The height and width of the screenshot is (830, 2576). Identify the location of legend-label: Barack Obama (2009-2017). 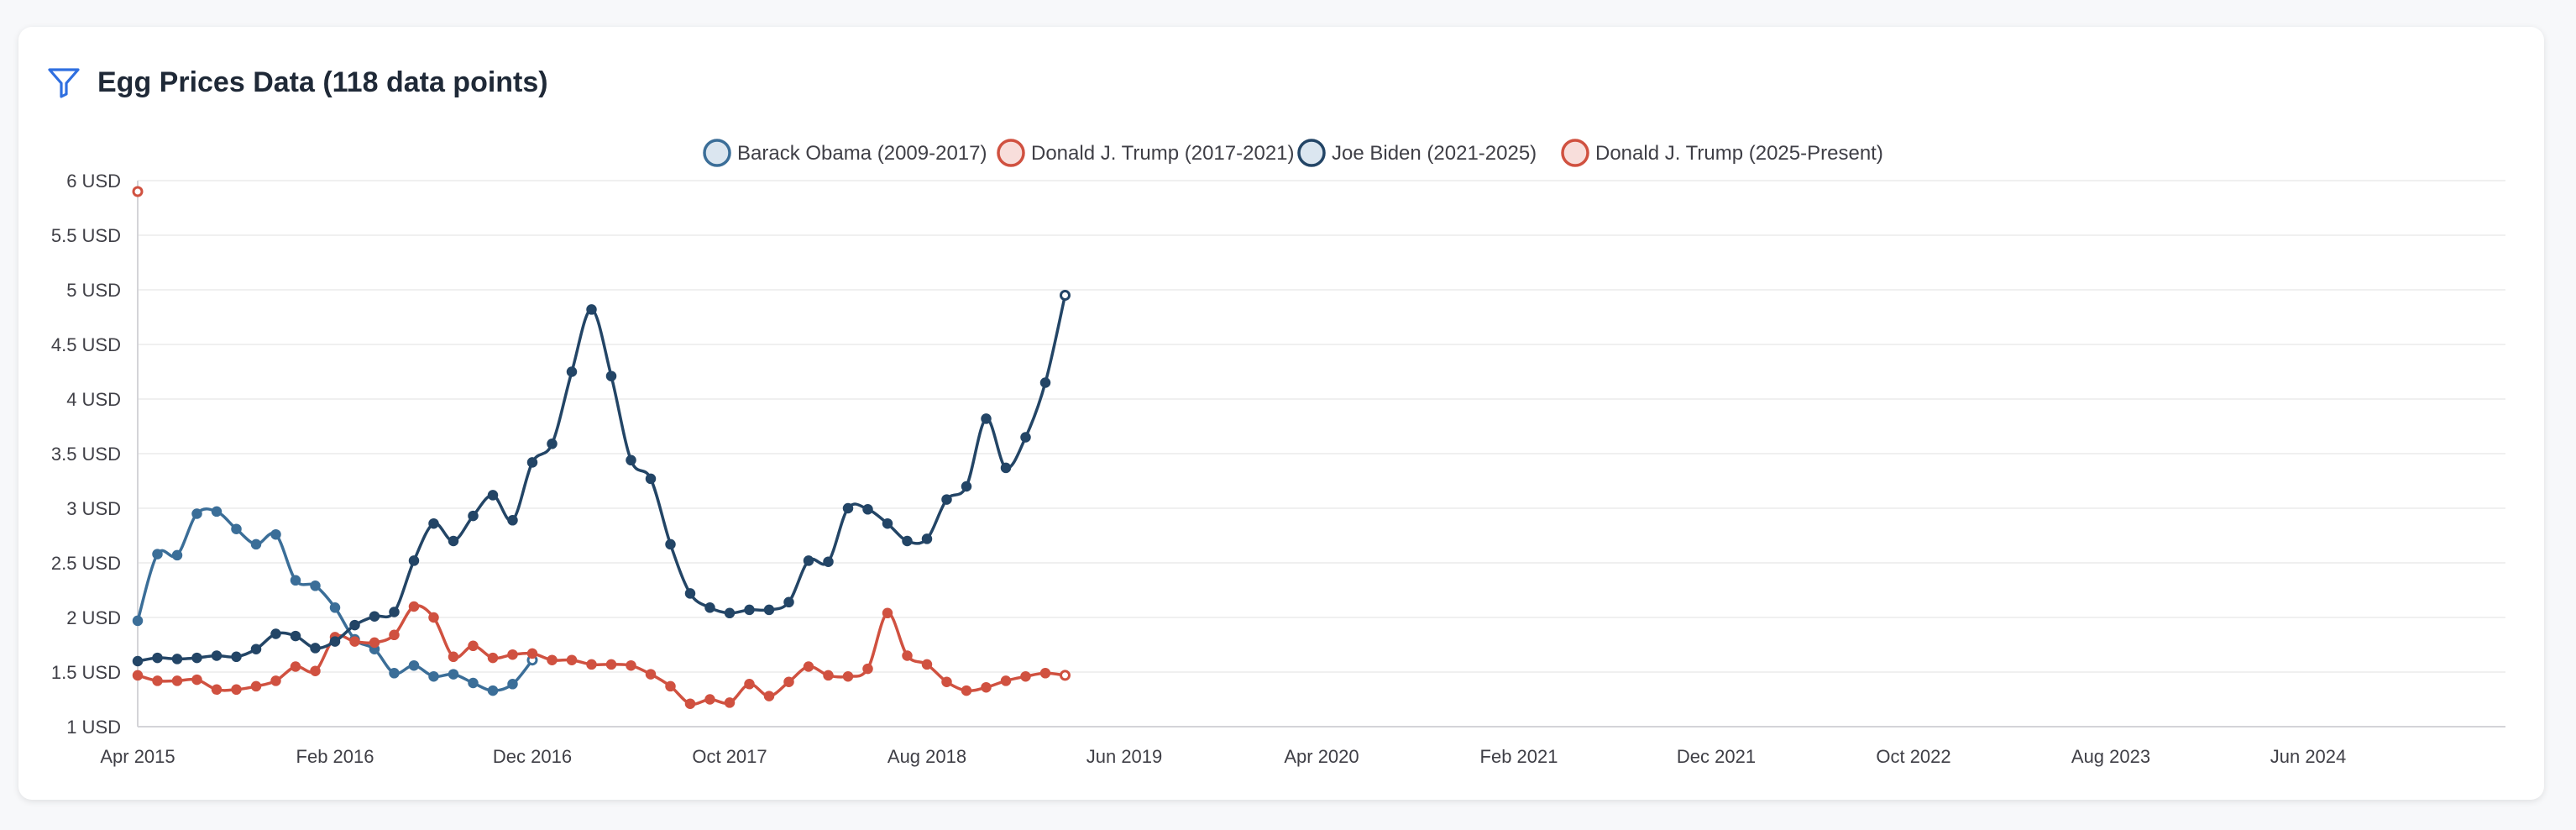
(862, 154).